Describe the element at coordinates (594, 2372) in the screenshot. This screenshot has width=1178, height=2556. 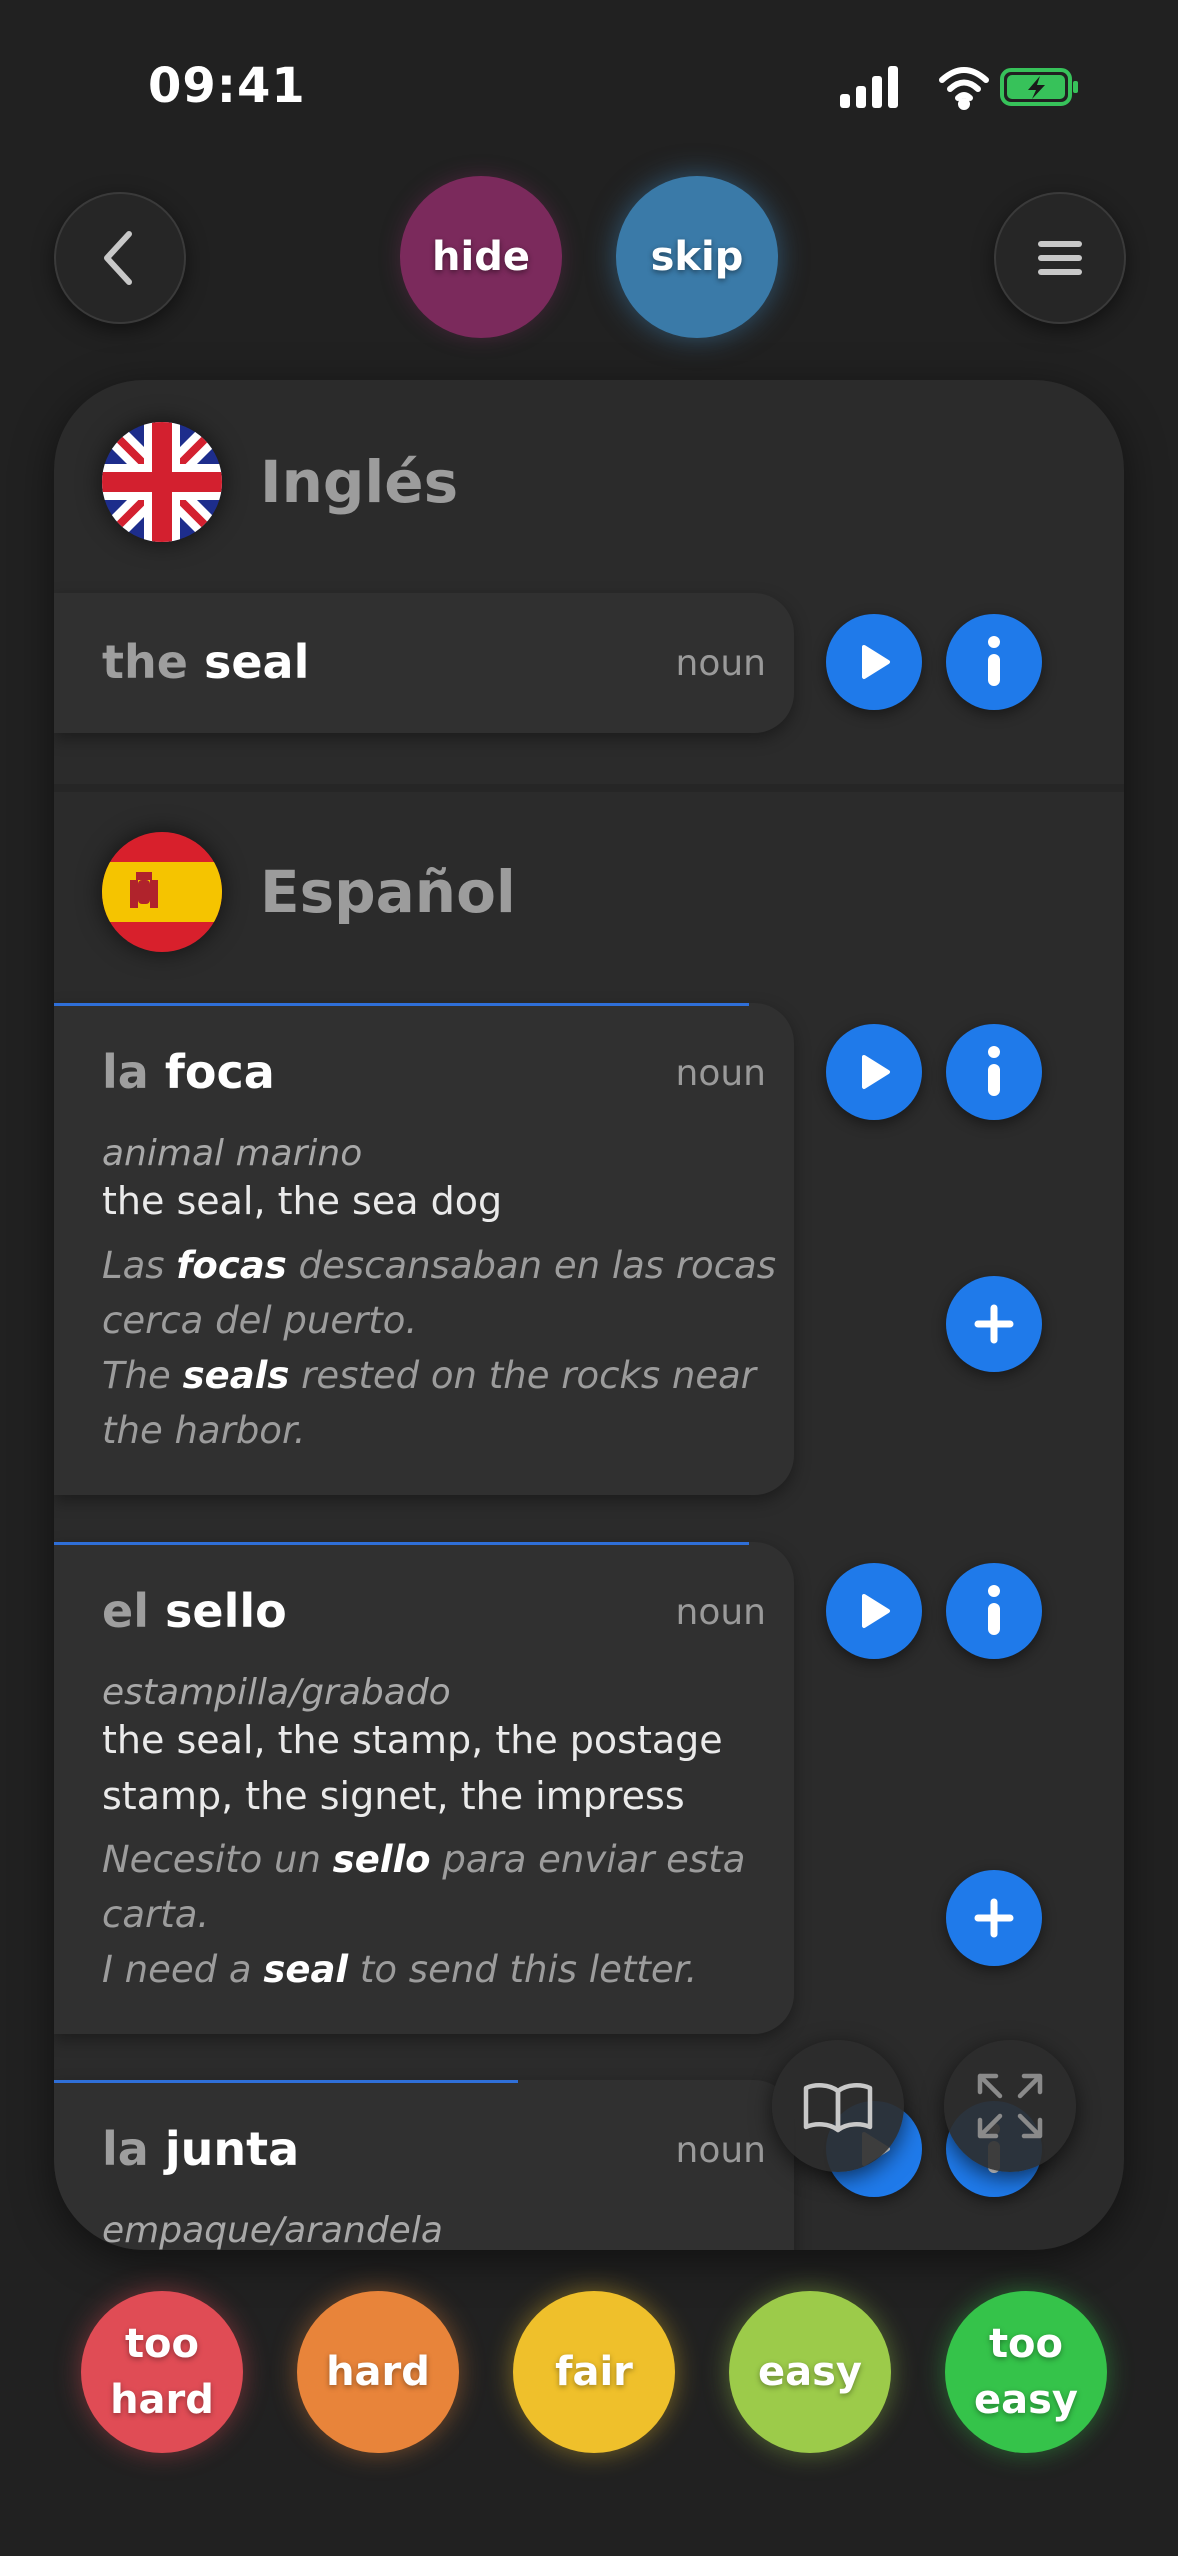
I see `rate-fair-button: fair` at that location.